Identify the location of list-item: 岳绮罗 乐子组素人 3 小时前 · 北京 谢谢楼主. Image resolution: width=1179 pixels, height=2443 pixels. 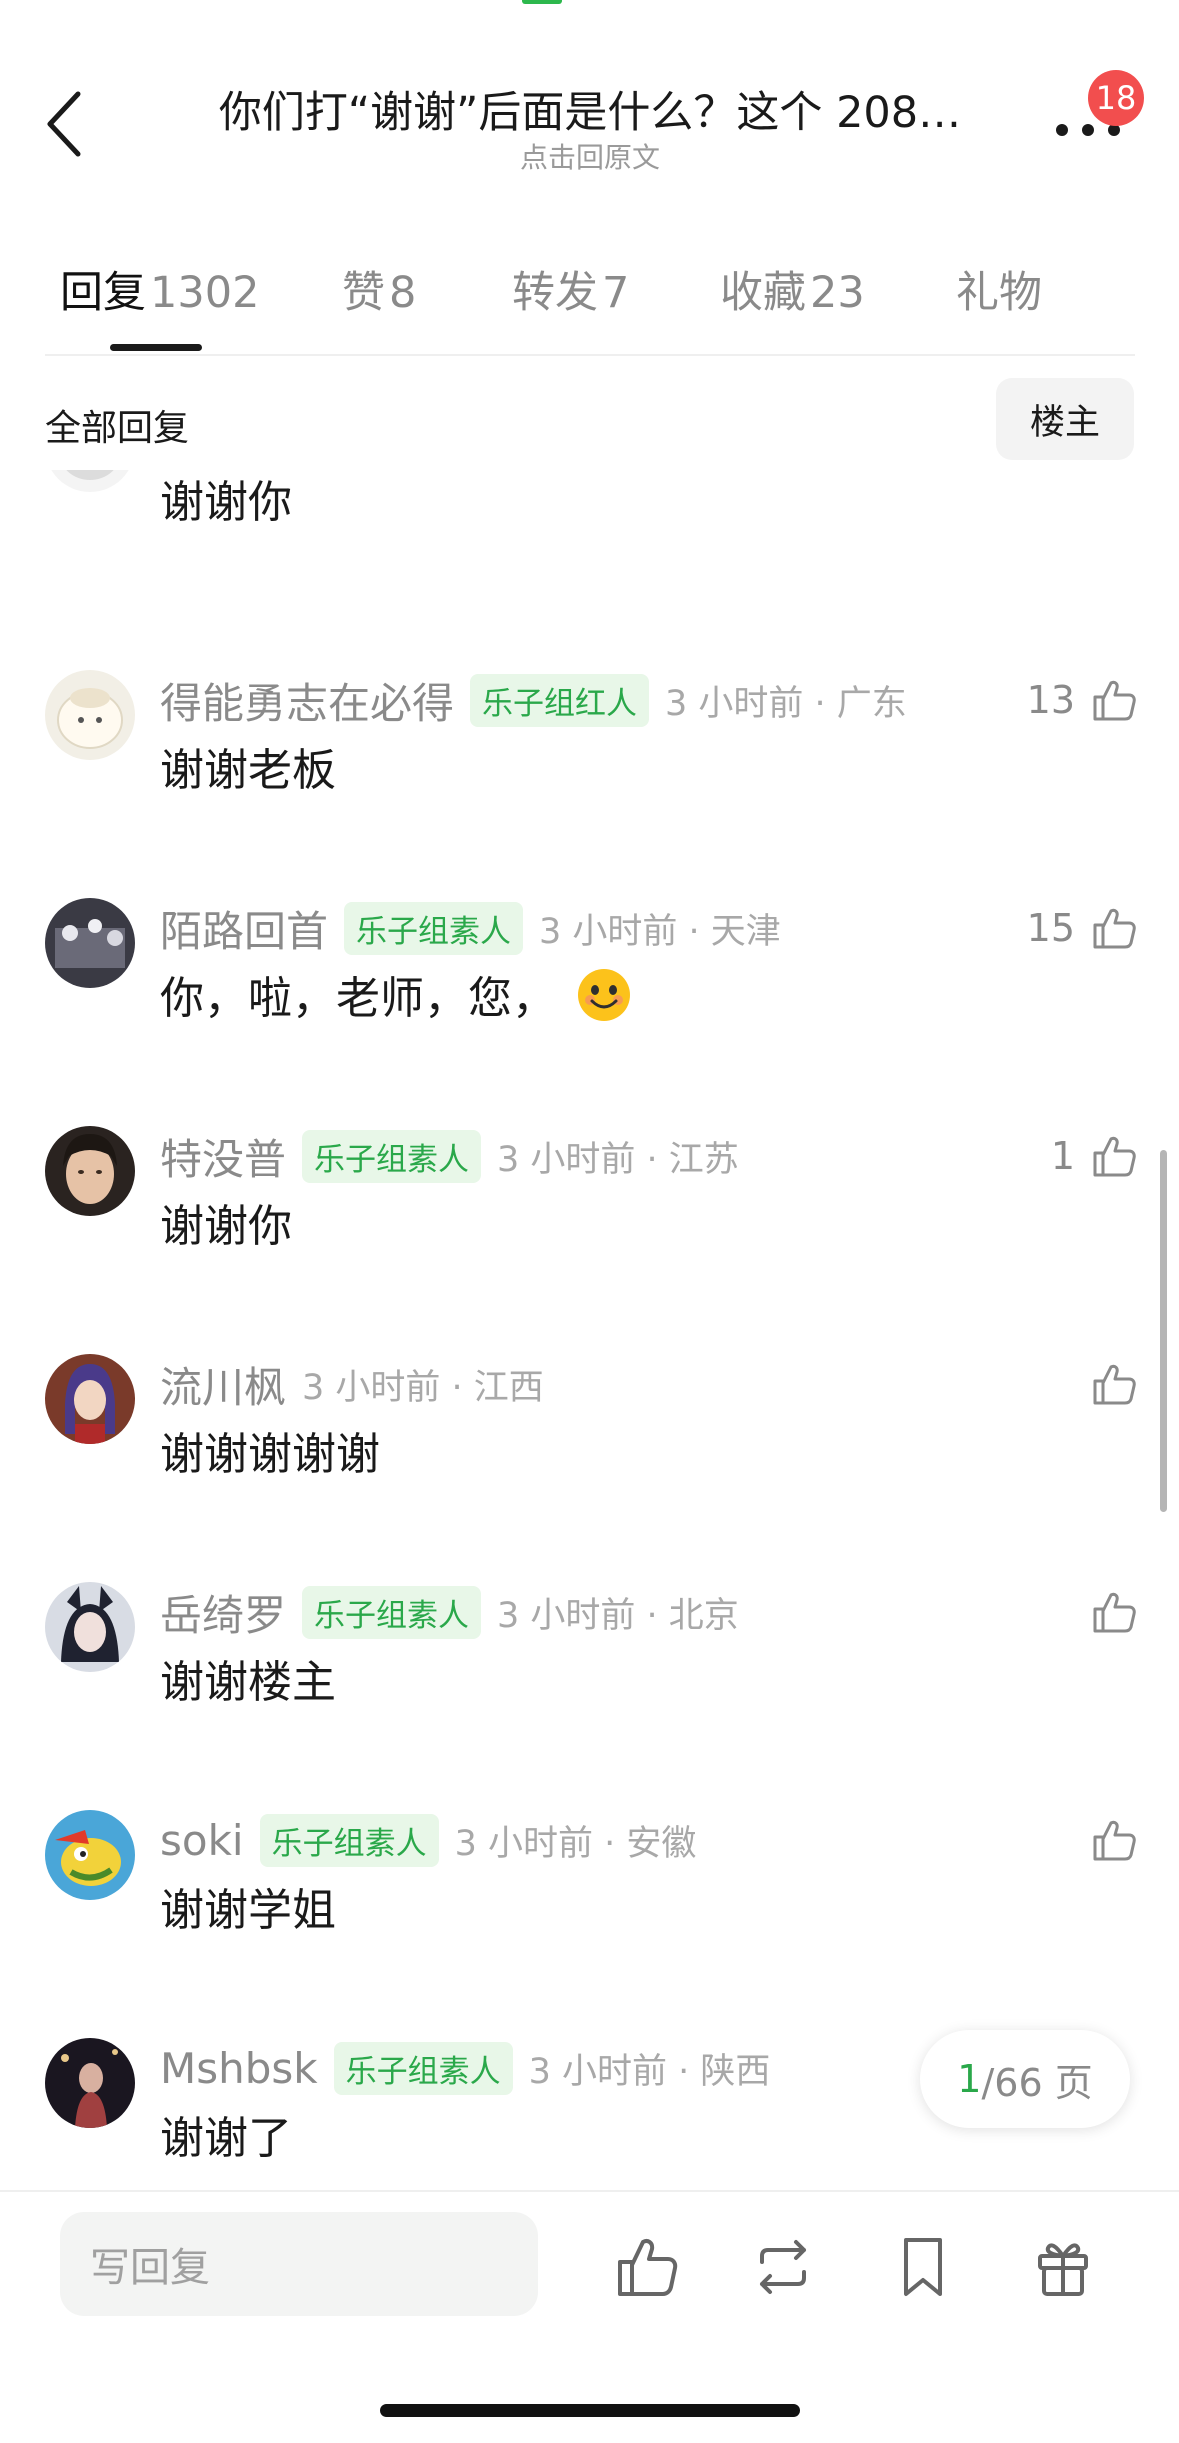
(589, 1696).